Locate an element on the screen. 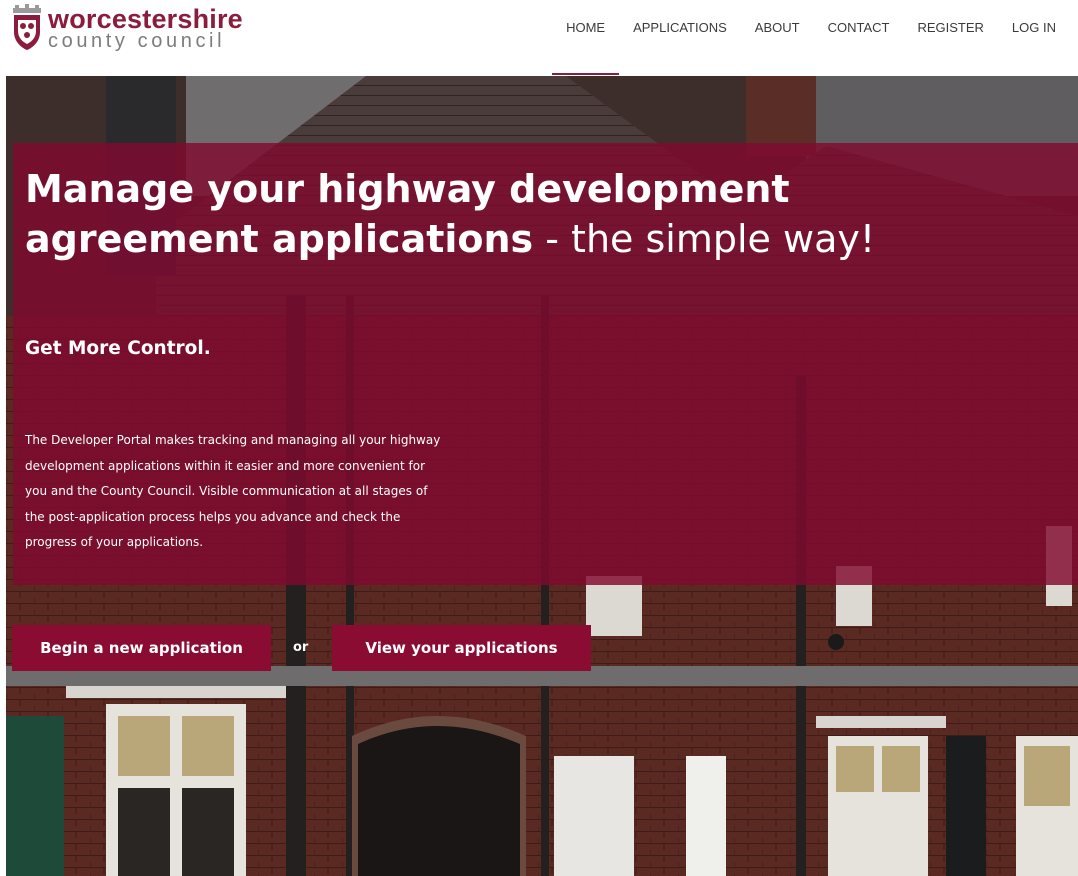 The width and height of the screenshot is (1078, 876). view-applications-button: View your applications is located at coordinates (461, 648).